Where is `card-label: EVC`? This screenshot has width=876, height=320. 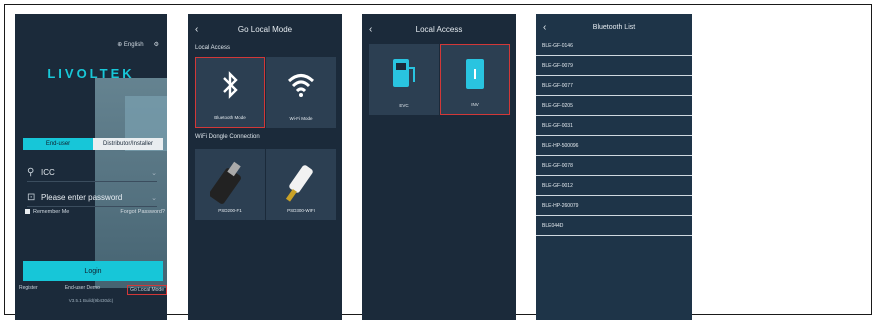
card-label: EVC is located at coordinates (404, 105).